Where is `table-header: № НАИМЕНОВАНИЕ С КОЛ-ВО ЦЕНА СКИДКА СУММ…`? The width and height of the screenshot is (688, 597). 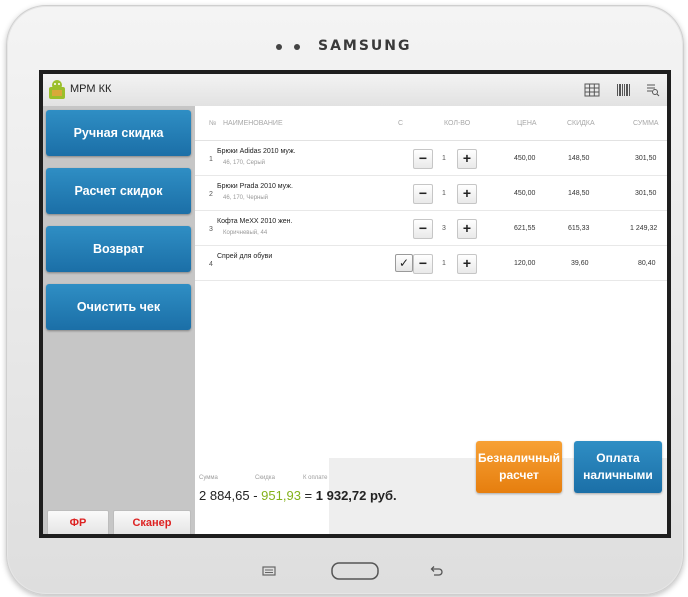 table-header: № НАИМЕНОВАНИЕ С КОЛ-ВО ЦЕНА СКИДКА СУММ… is located at coordinates (431, 123).